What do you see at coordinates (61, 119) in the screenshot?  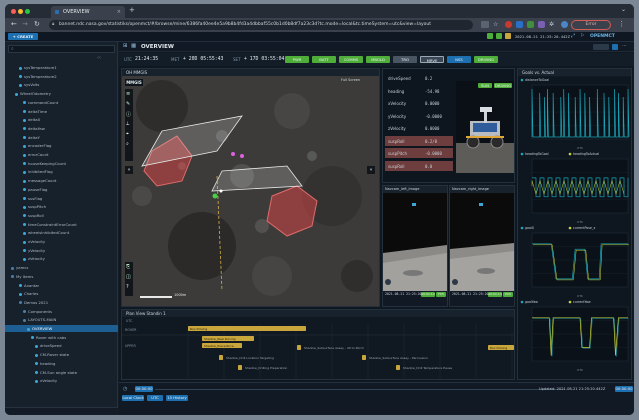 I see `sidebar-item: deltaX` at bounding box center [61, 119].